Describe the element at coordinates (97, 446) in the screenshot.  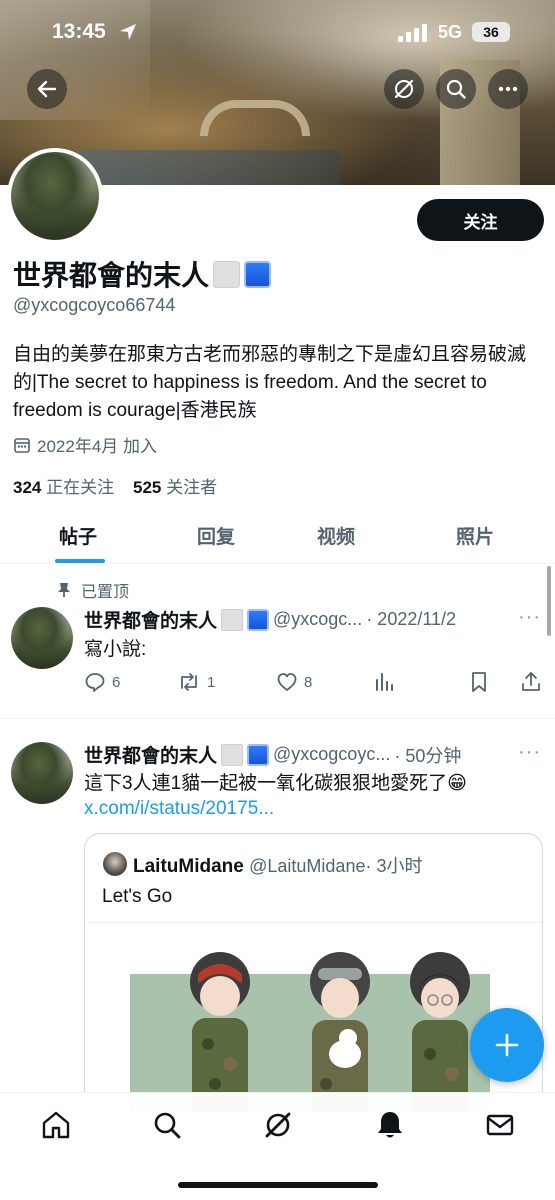
I see `joined-text: 2022年4月 加入` at that location.